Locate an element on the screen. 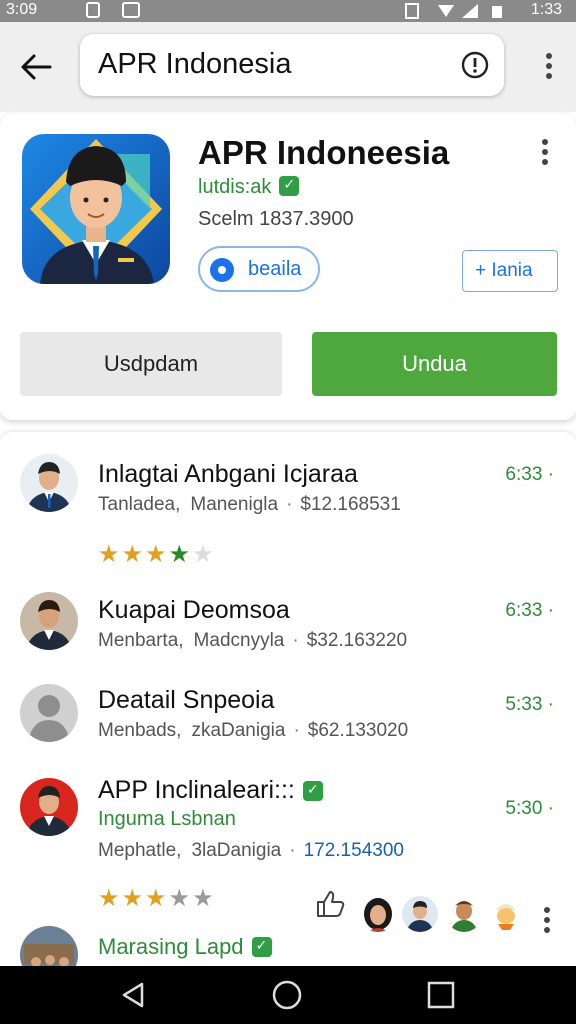 This screenshot has height=1024, width=576. app-developer: lutdis:ak is located at coordinates (249, 187).